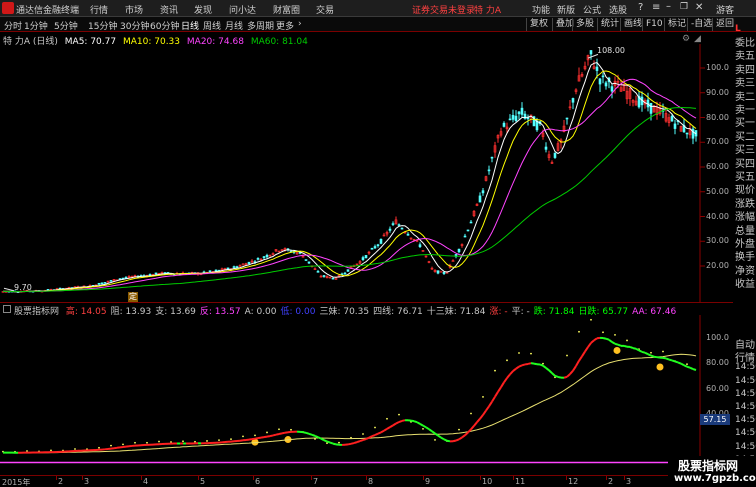  What do you see at coordinates (7, 309) in the screenshot?
I see `indicator-toggle-icon` at bounding box center [7, 309].